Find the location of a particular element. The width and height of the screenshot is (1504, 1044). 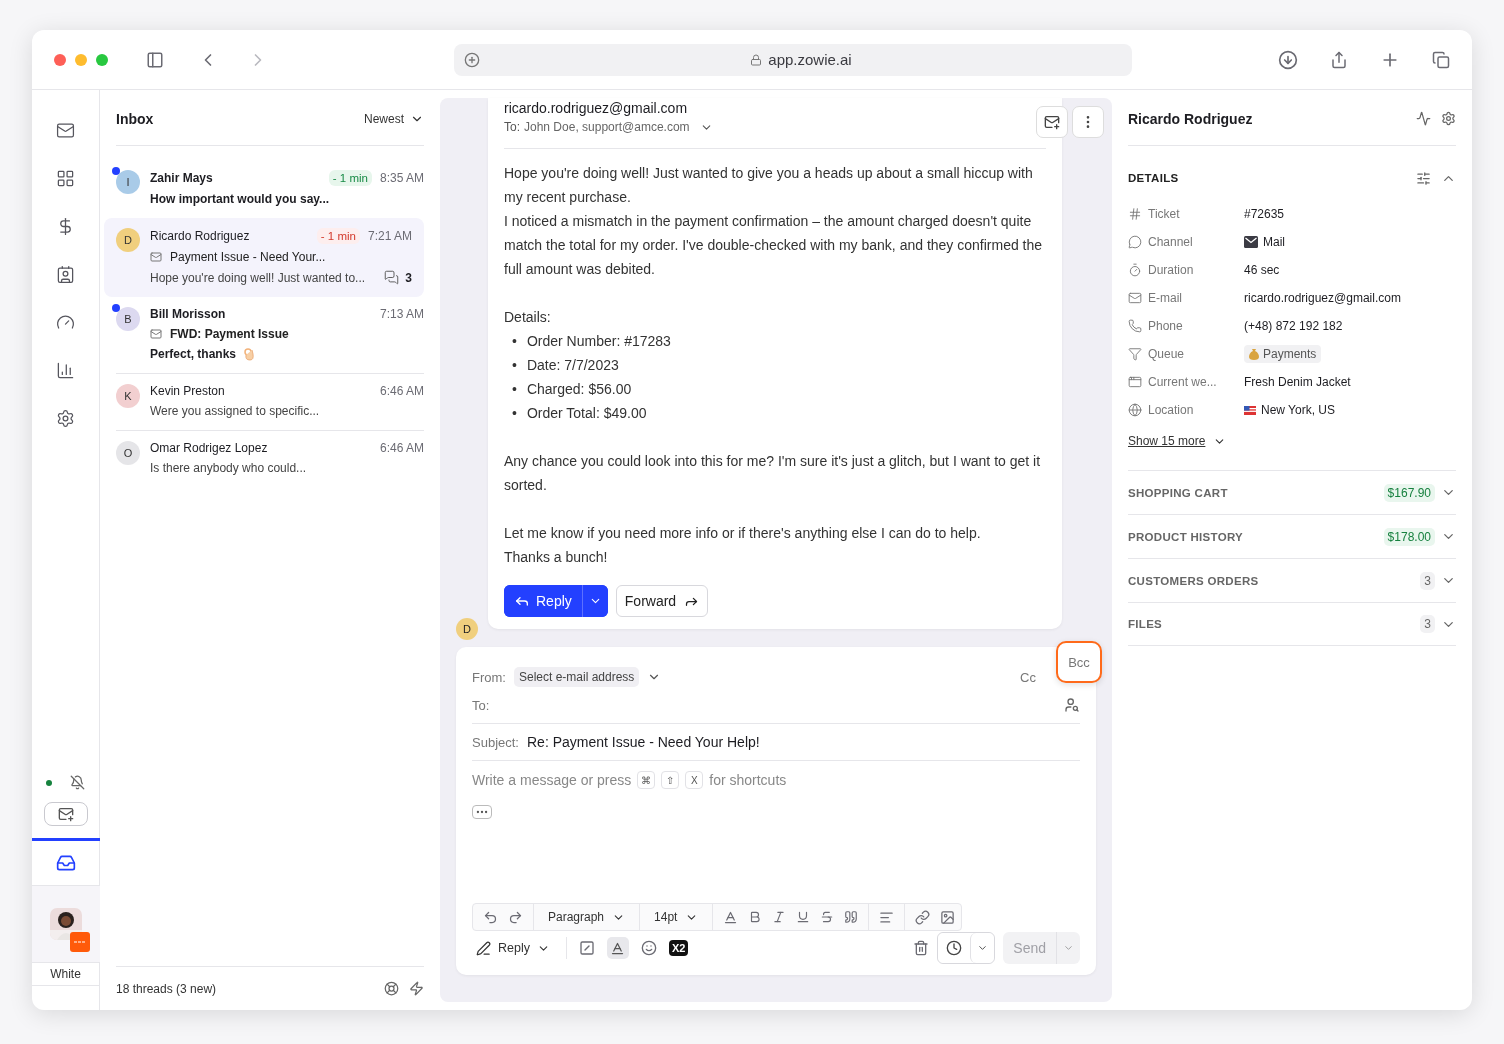

sidebar-toggle-icon is located at coordinates (155, 59).